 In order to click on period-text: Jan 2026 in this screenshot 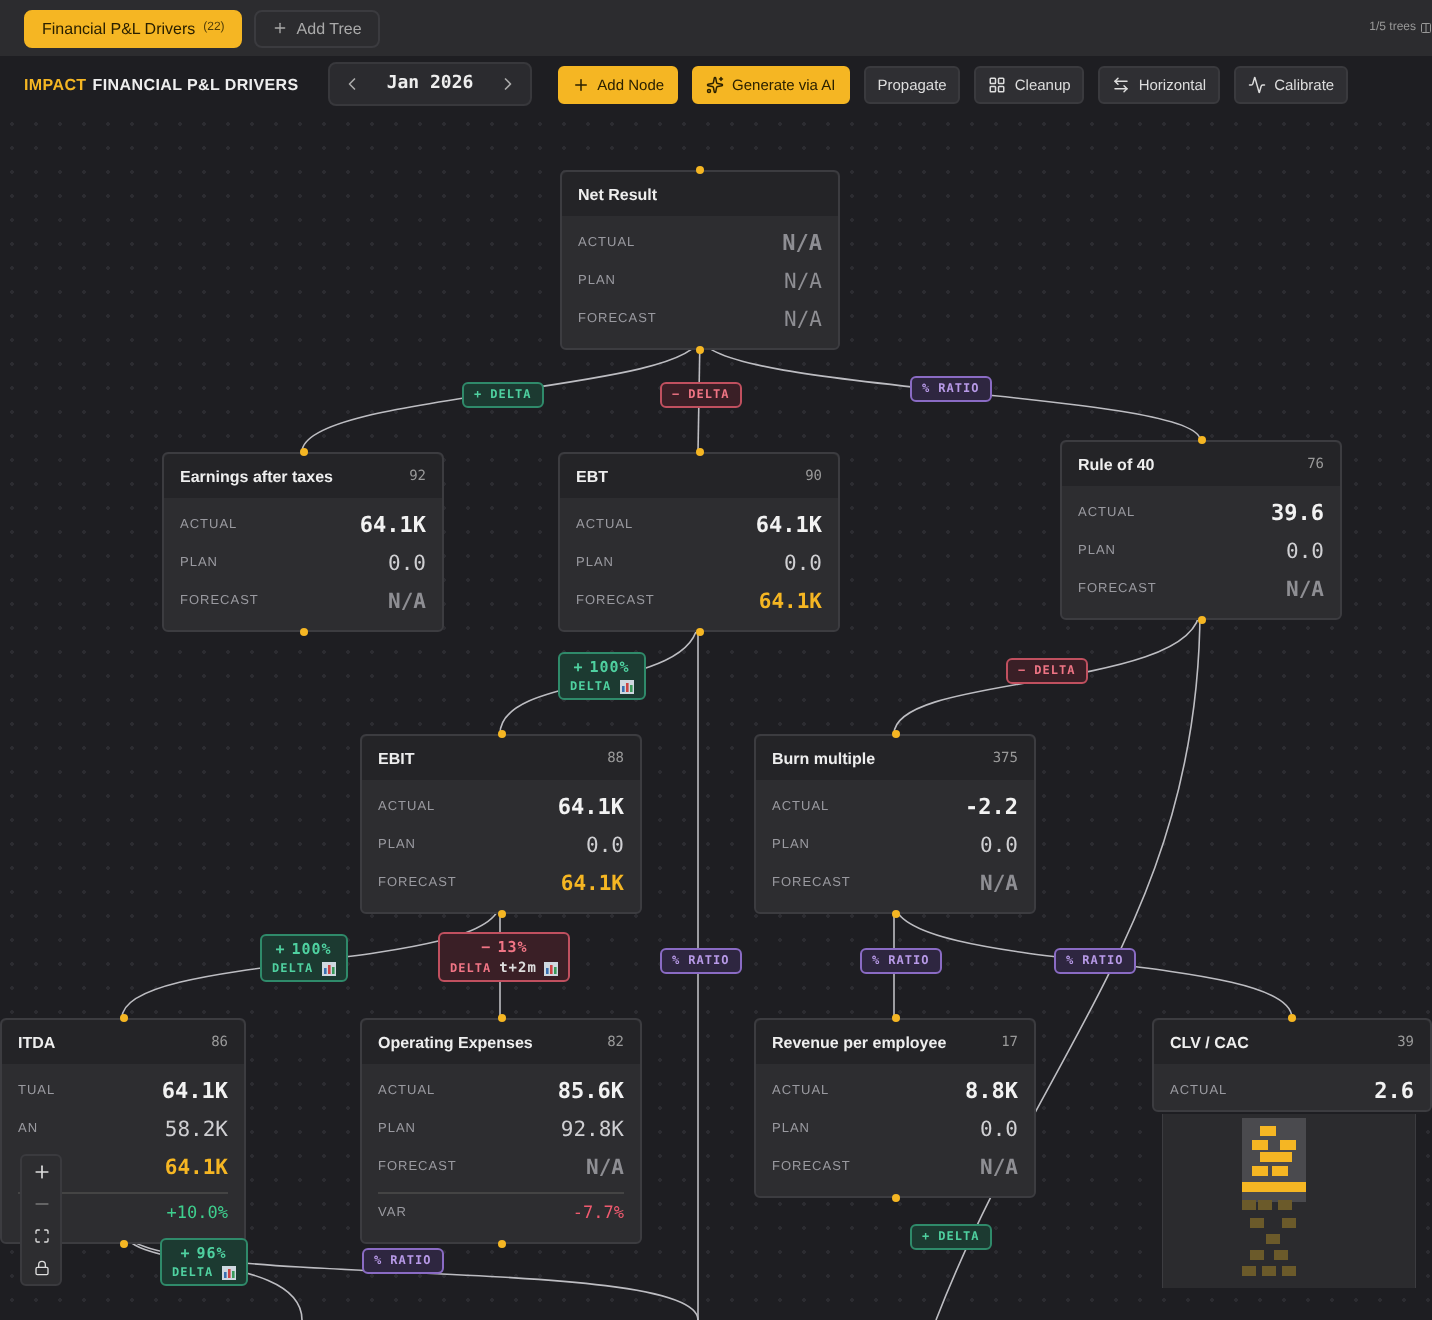, I will do `click(430, 84)`.